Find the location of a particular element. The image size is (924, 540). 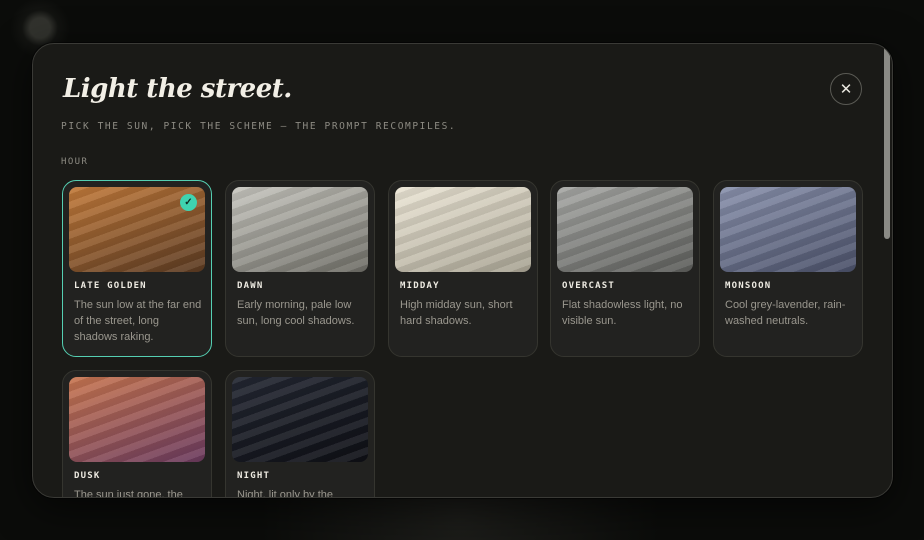

hour-option-name: DUSK is located at coordinates (87, 476).